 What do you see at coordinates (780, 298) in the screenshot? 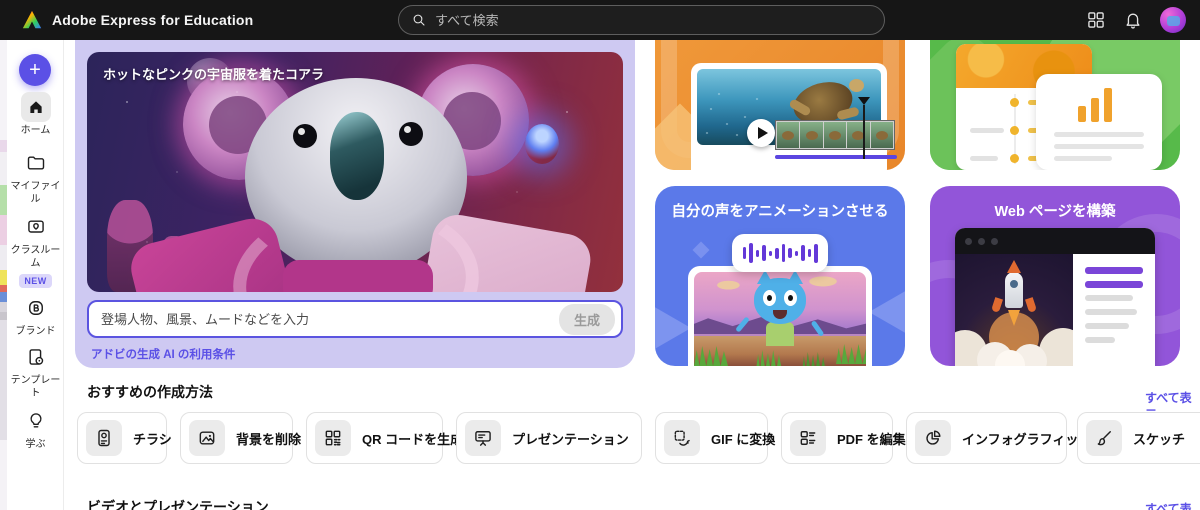
I see `cat-head` at bounding box center [780, 298].